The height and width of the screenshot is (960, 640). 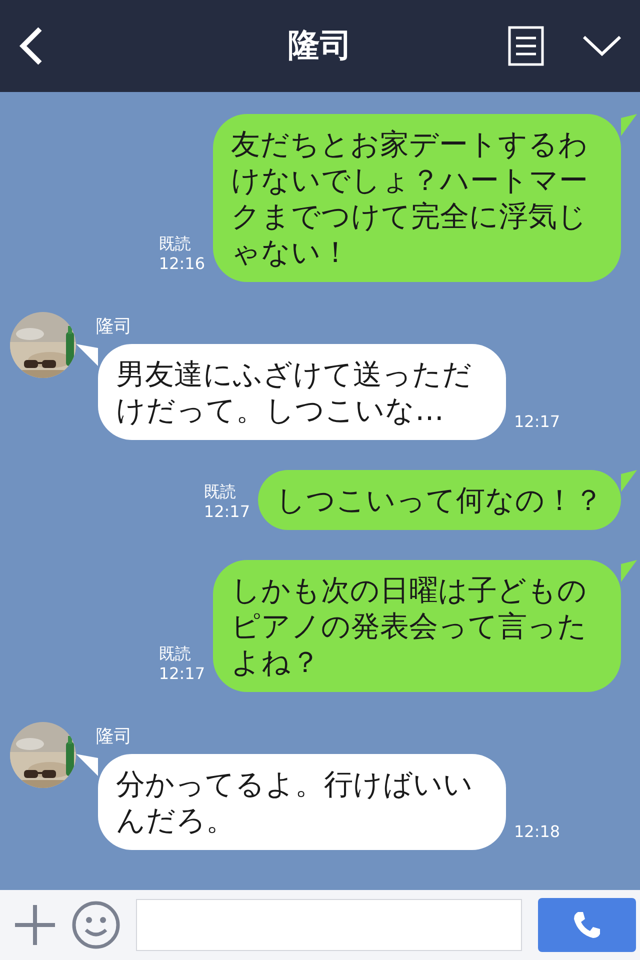 I want to click on message-input, so click(x=329, y=925).